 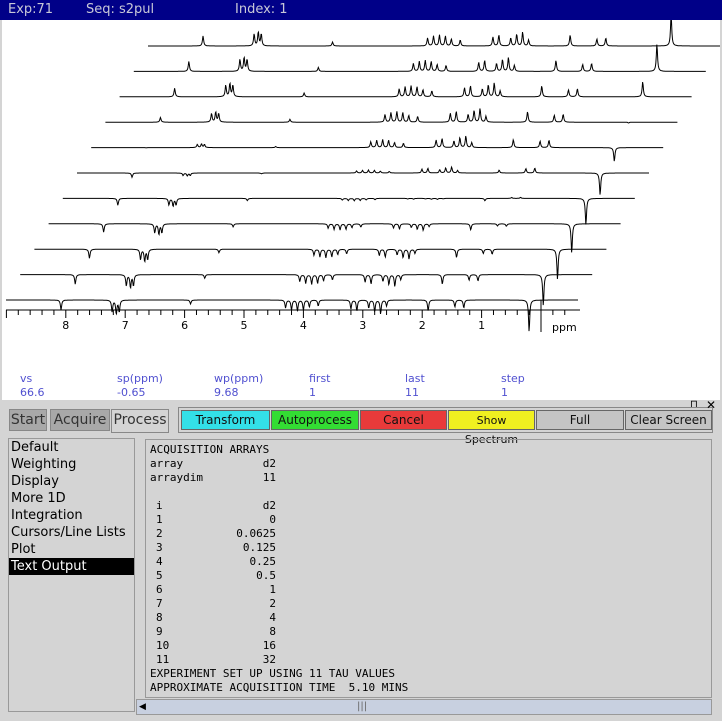 I want to click on clear-screen-button: Clear Screen, so click(x=668, y=420).